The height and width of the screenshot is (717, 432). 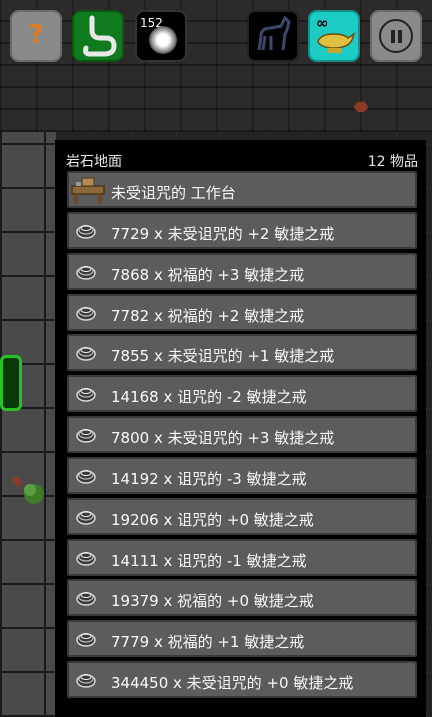 I want to click on stone-floor, so click(x=28, y=424).